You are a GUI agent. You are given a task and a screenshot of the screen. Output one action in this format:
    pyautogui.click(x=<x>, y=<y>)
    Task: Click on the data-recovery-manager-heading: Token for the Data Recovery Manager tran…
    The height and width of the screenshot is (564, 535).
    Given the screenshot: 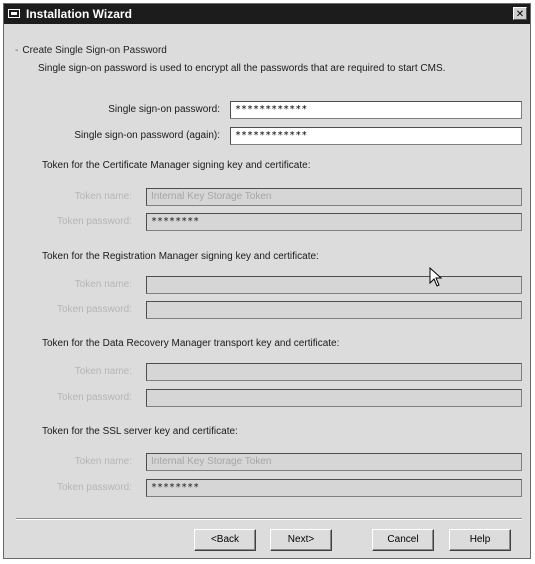 What is the action you would take?
    pyautogui.click(x=191, y=343)
    